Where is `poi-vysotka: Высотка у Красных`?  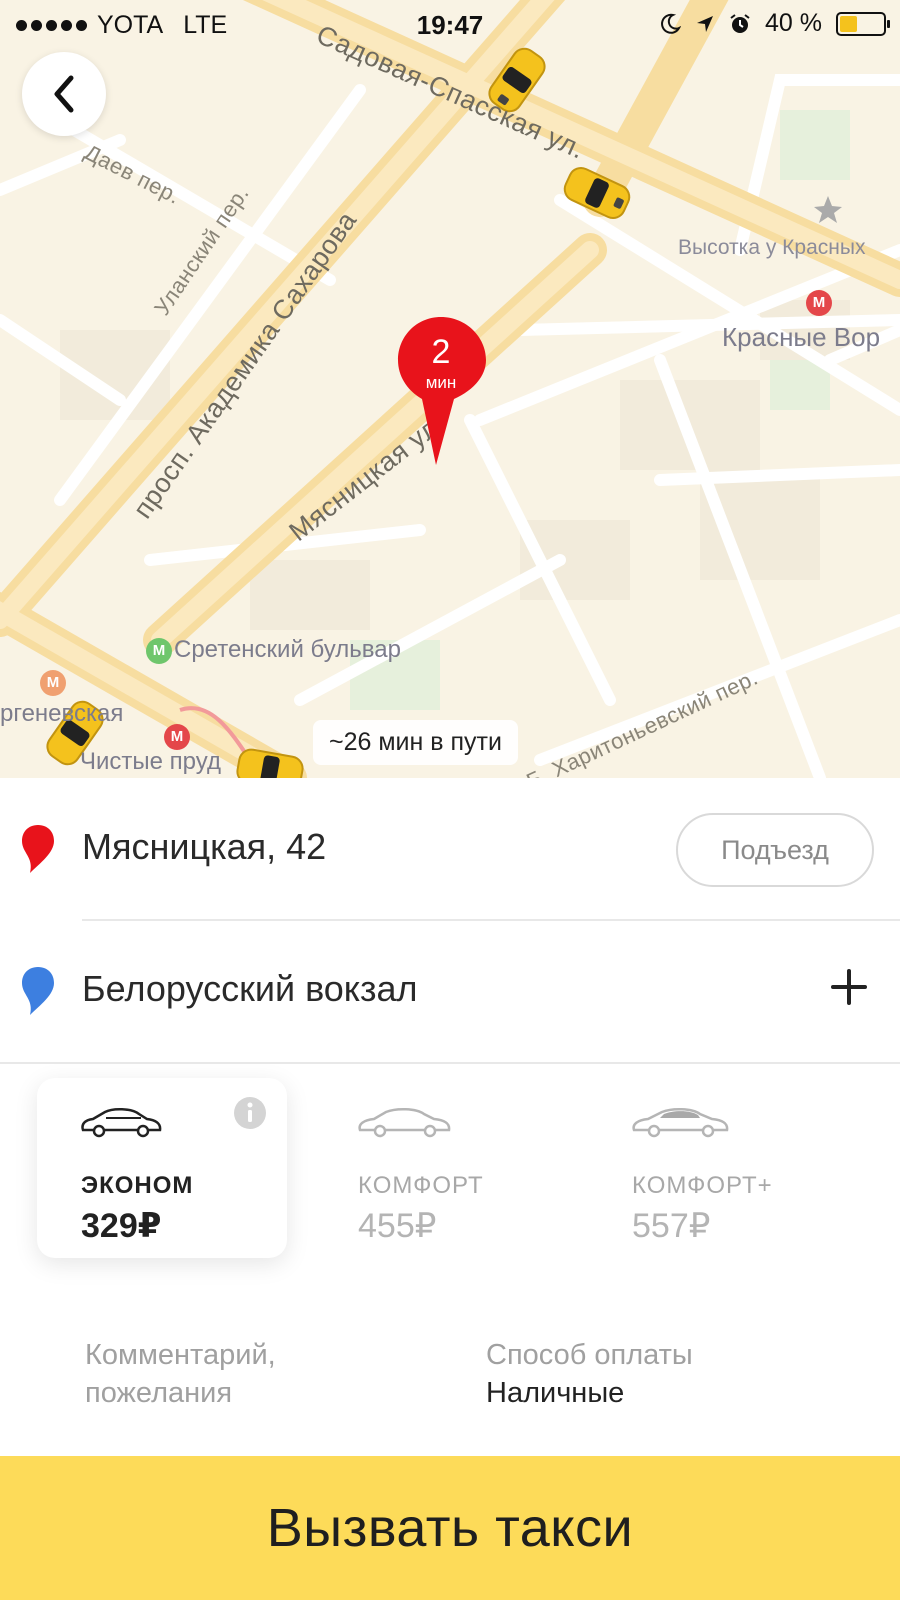 poi-vysotka: Высотка у Красных is located at coordinates (772, 247).